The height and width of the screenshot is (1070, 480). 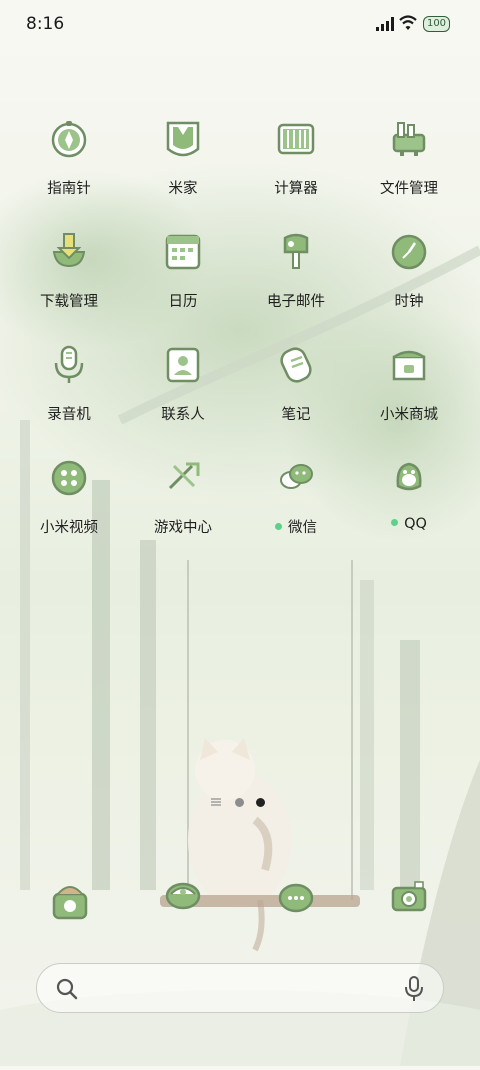 I want to click on status-bar: 8:16 100, so click(x=240, y=25).